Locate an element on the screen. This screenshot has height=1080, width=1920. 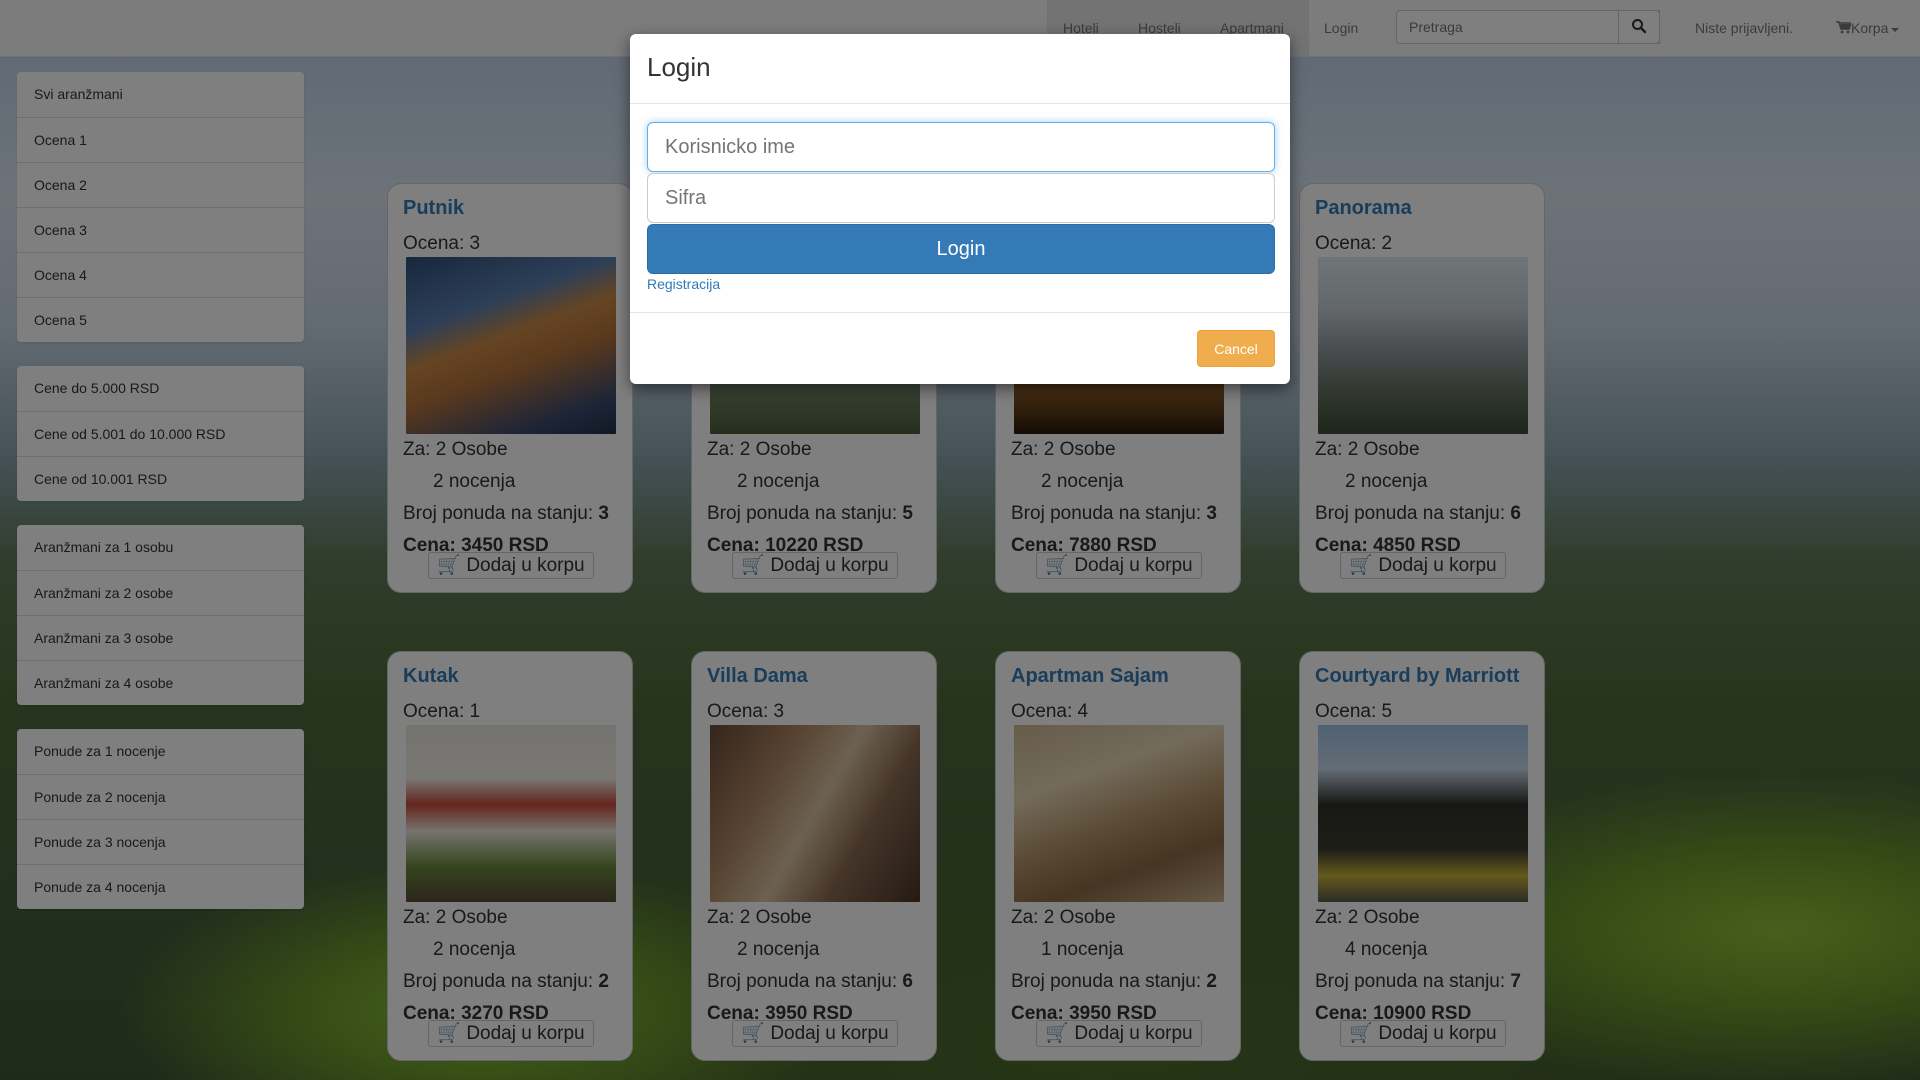
password-input is located at coordinates (961, 198).